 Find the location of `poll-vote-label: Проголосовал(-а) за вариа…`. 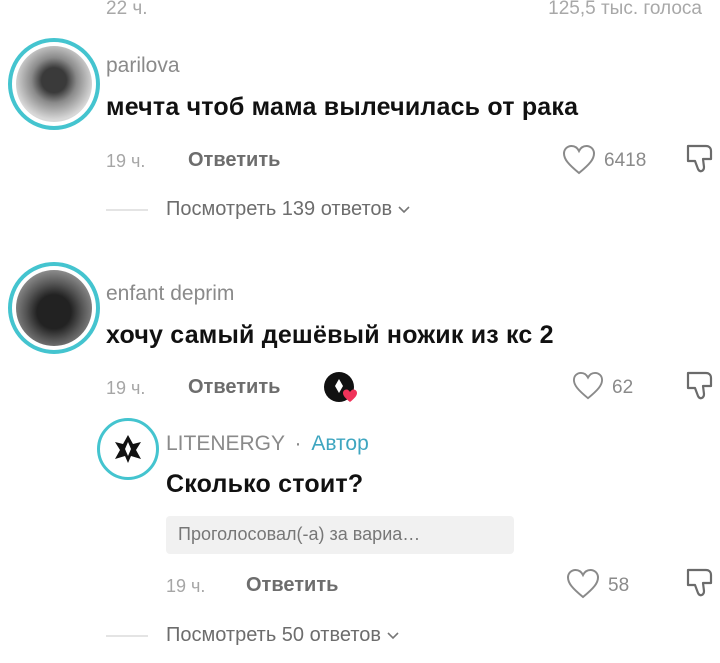

poll-vote-label: Проголосовал(-а) за вариа… is located at coordinates (340, 535).